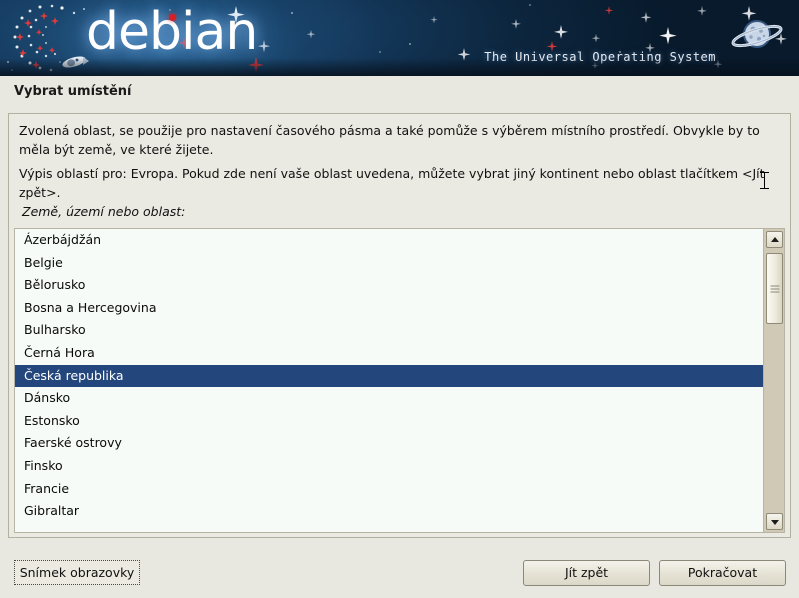  What do you see at coordinates (586, 573) in the screenshot?
I see `go-back-button: Jít zpět` at bounding box center [586, 573].